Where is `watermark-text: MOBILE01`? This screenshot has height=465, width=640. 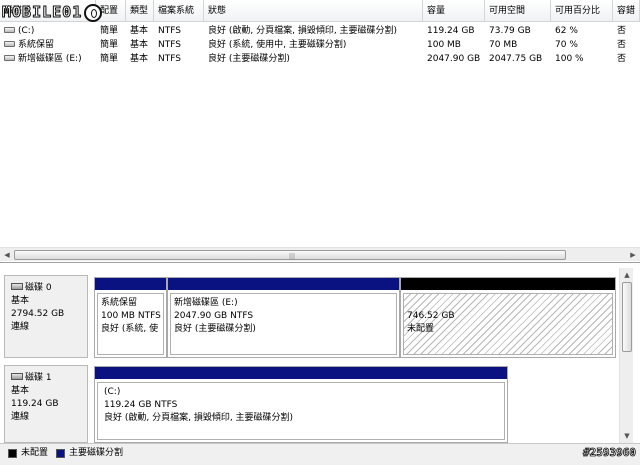 watermark-text: MOBILE01 is located at coordinates (42, 12).